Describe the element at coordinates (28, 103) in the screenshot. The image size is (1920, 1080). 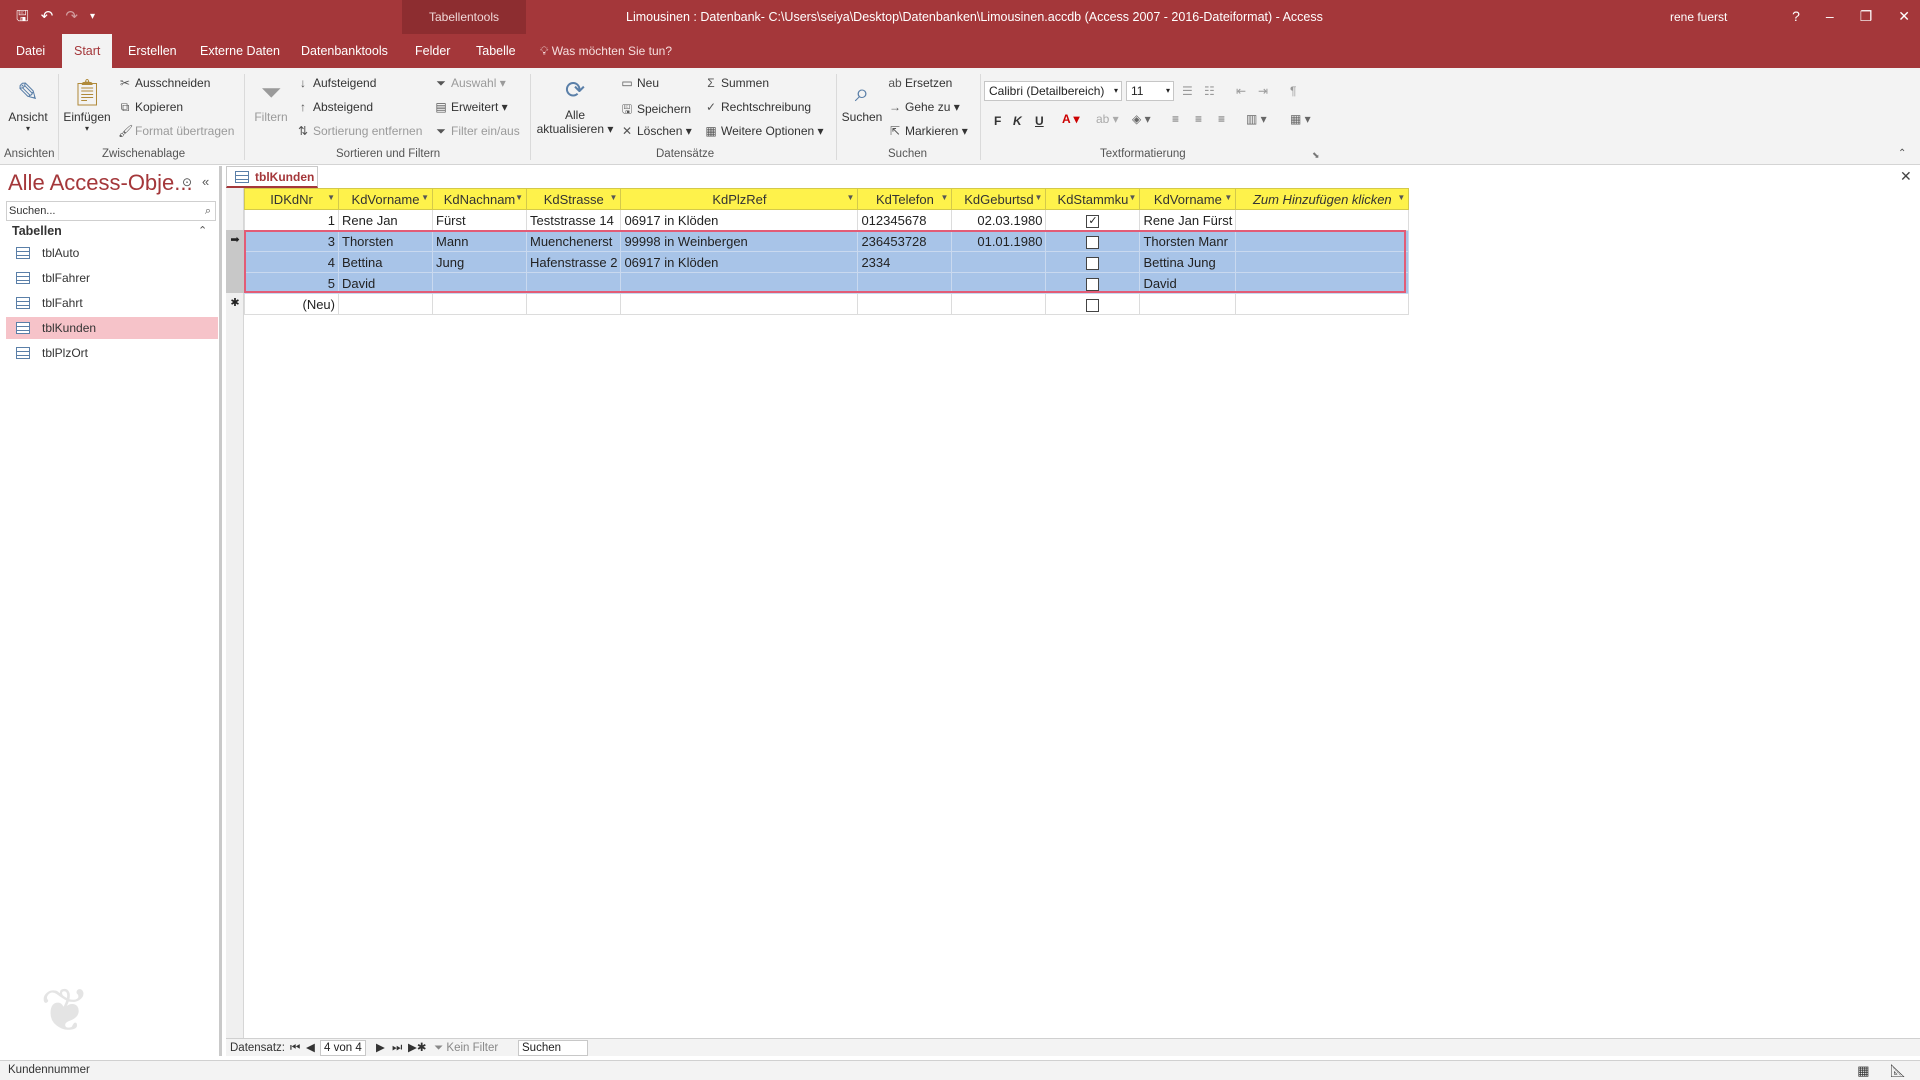
I see `view-button: ✎ Ansicht ▾` at that location.